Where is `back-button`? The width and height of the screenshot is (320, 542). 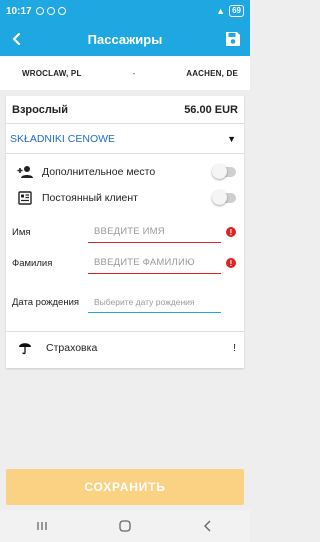
back-button is located at coordinates (17, 39).